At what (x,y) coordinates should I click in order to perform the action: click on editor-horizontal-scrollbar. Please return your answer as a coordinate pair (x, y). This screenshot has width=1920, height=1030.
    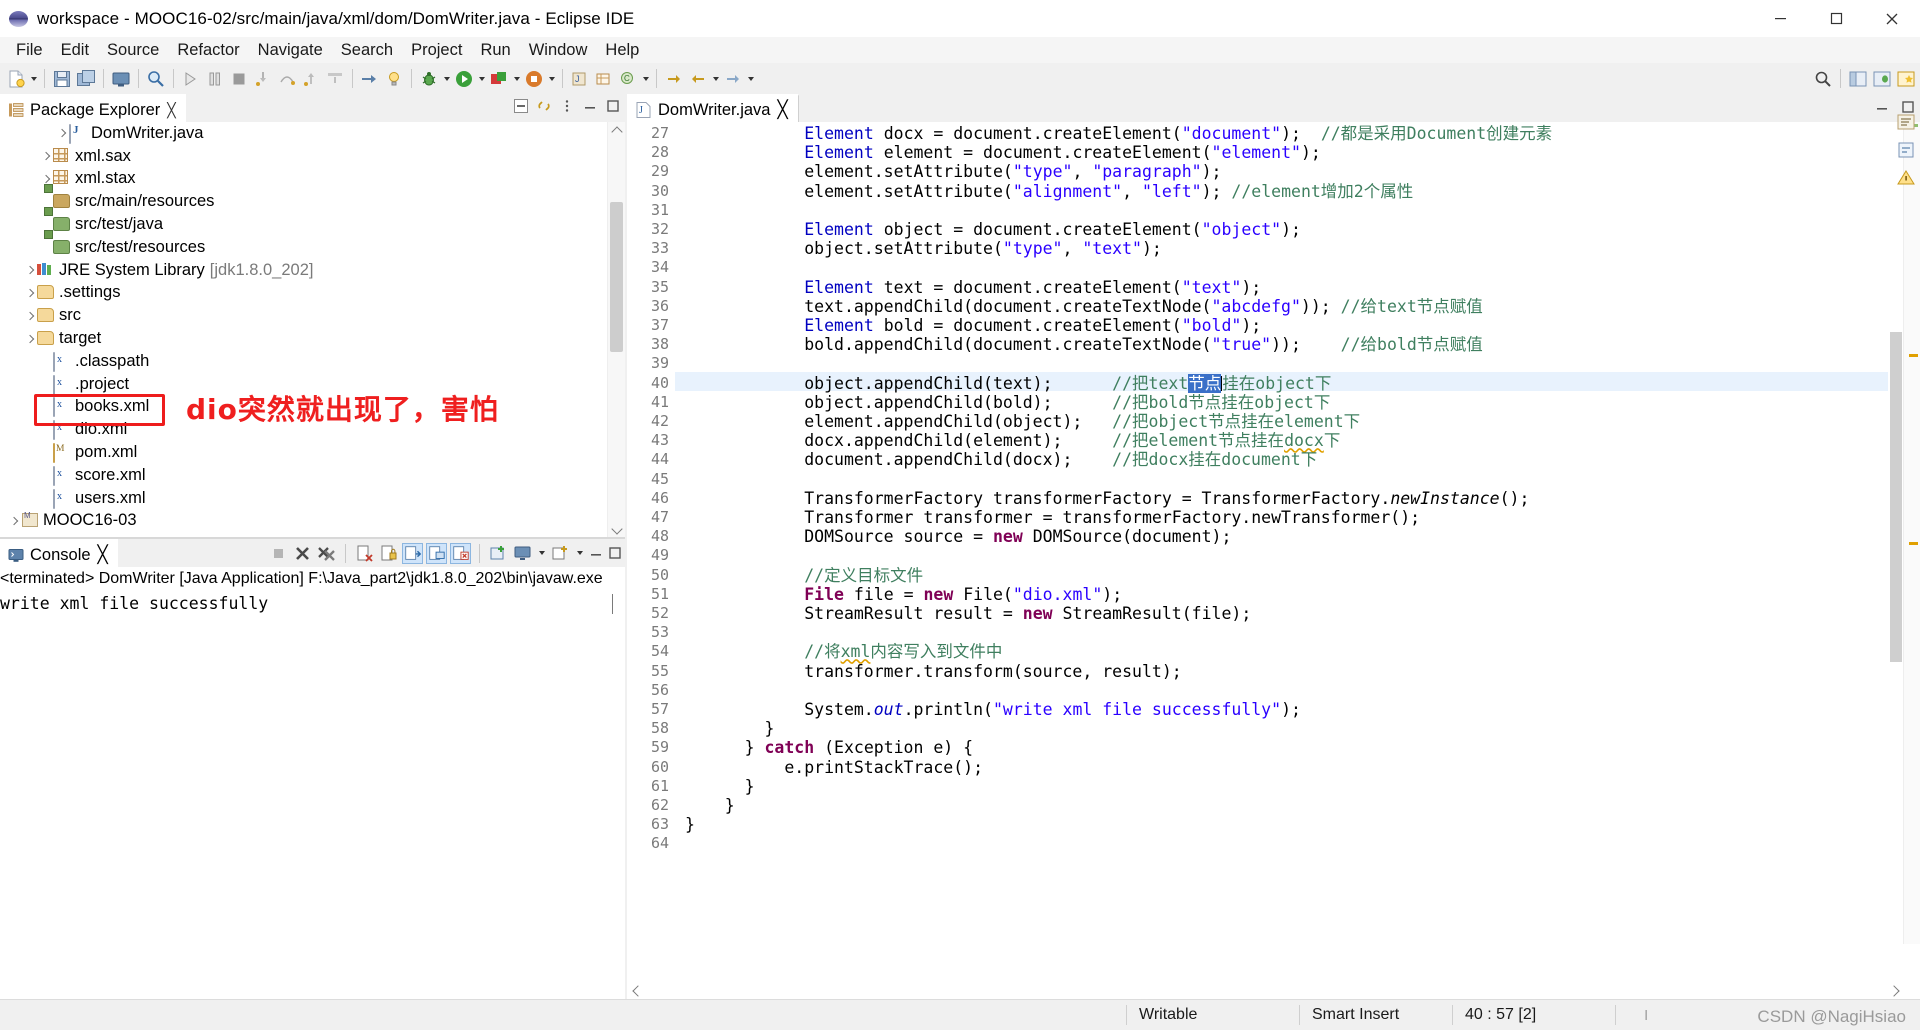
    Looking at the image, I should click on (1265, 990).